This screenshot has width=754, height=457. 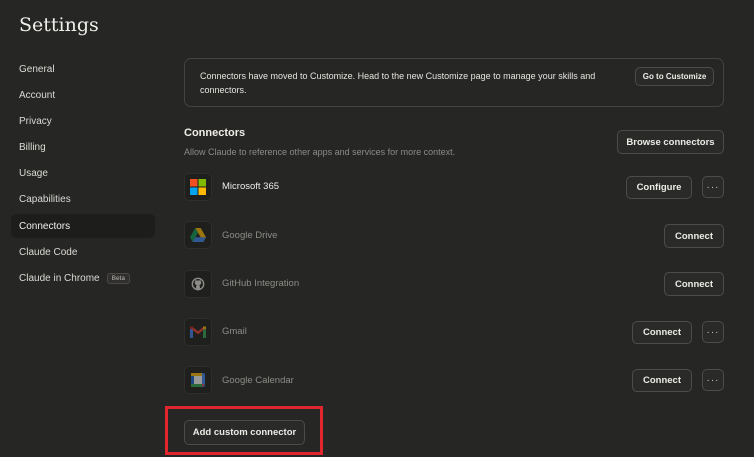 I want to click on github-icon, so click(x=198, y=284).